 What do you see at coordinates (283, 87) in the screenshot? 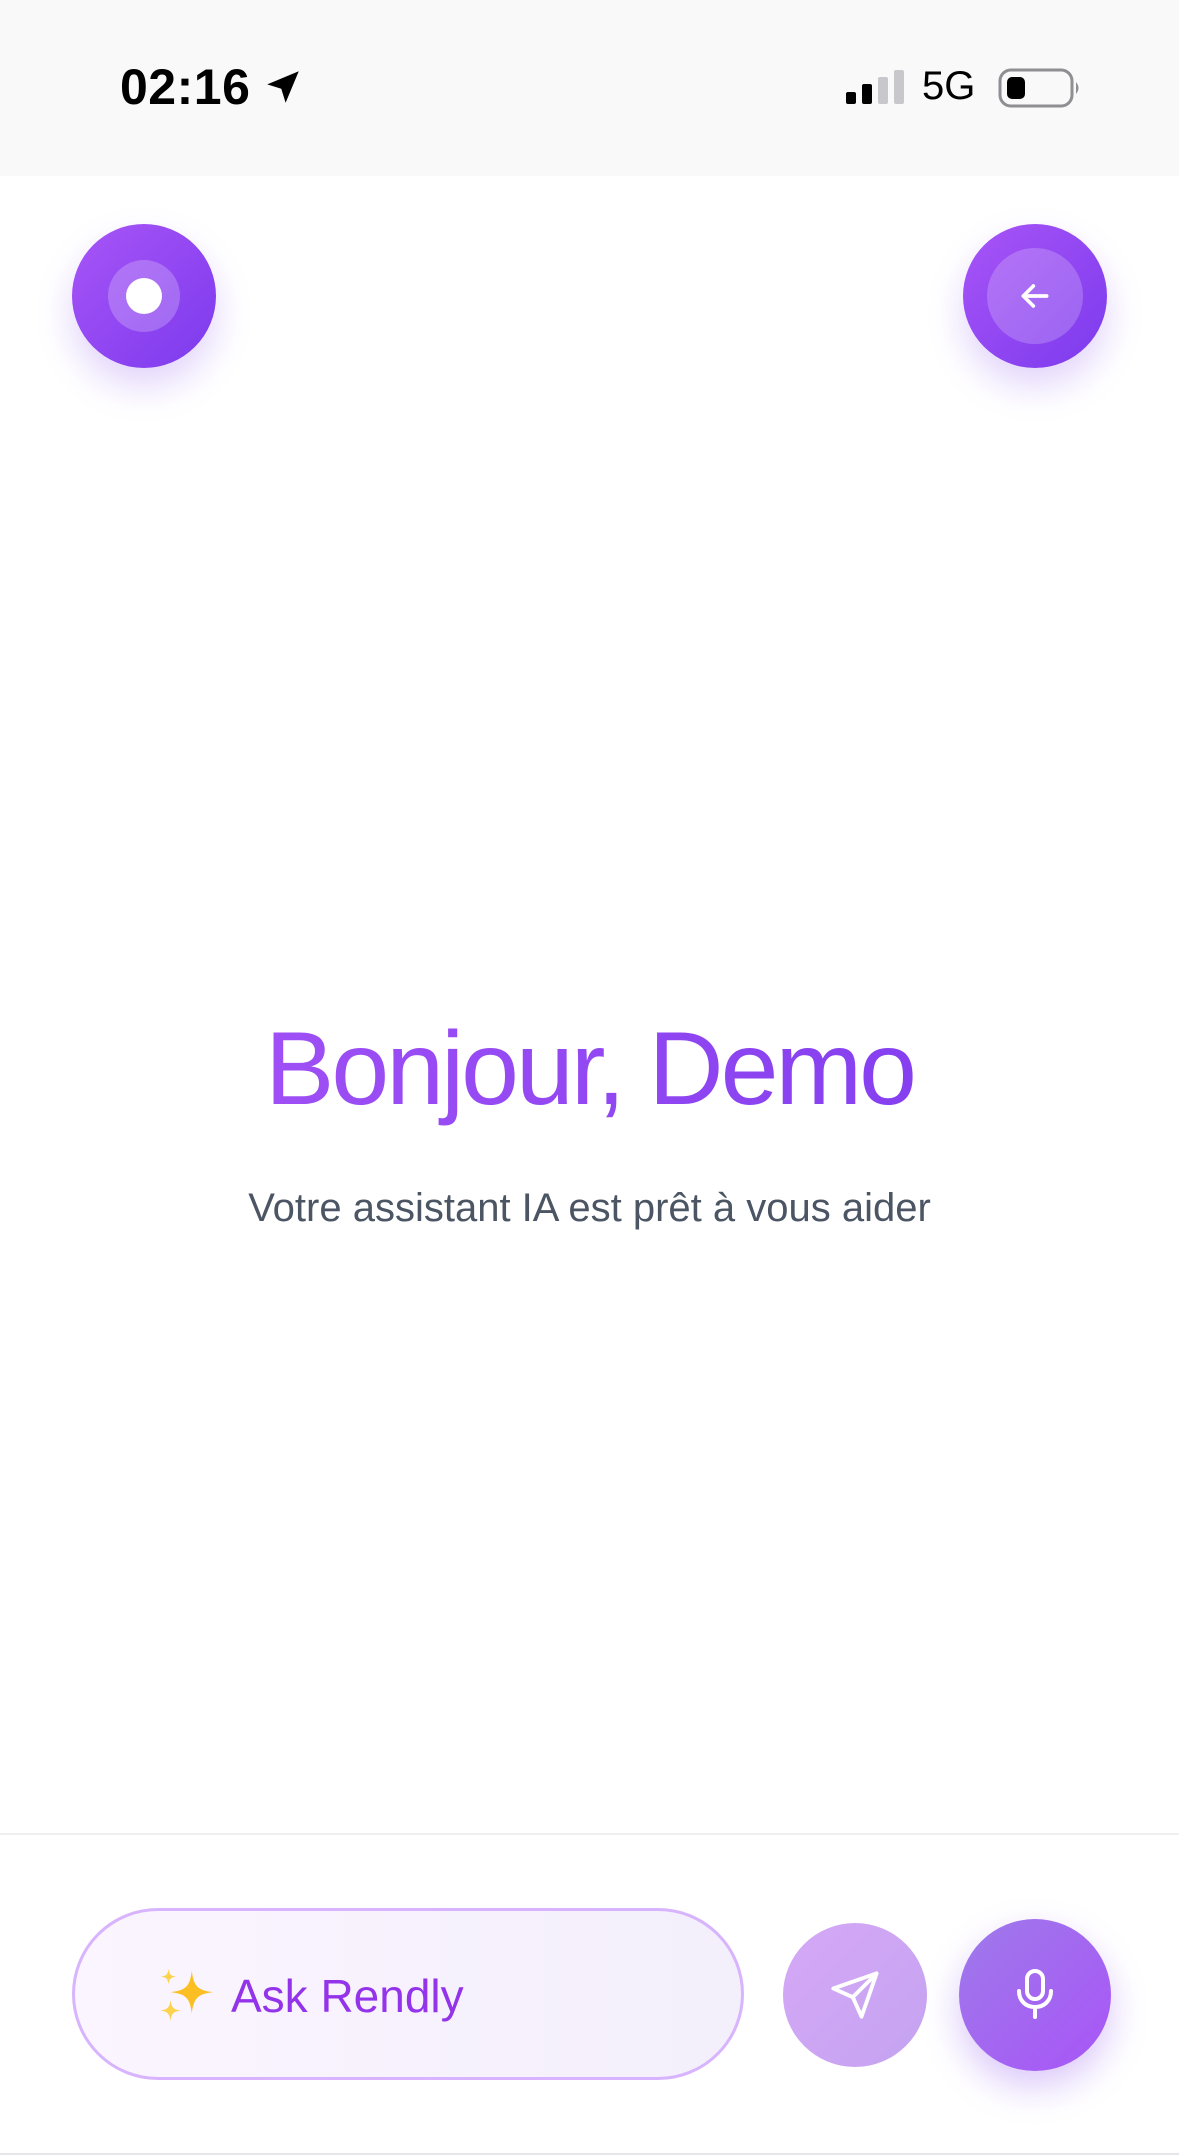
I see `location-arrow-icon` at bounding box center [283, 87].